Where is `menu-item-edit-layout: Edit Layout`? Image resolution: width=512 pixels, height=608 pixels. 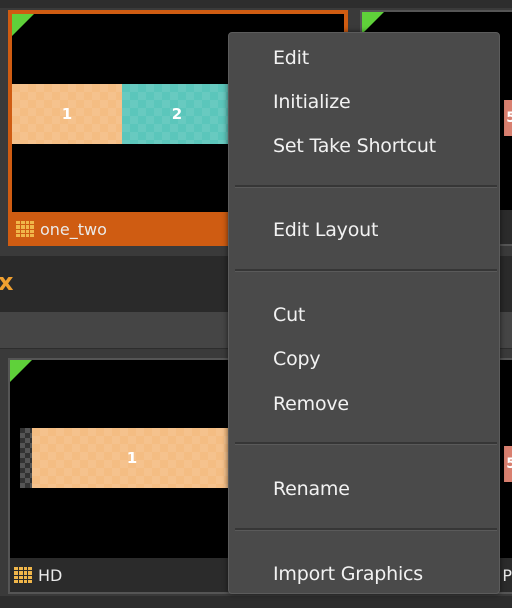
menu-item-edit-layout: Edit Layout is located at coordinates (364, 230).